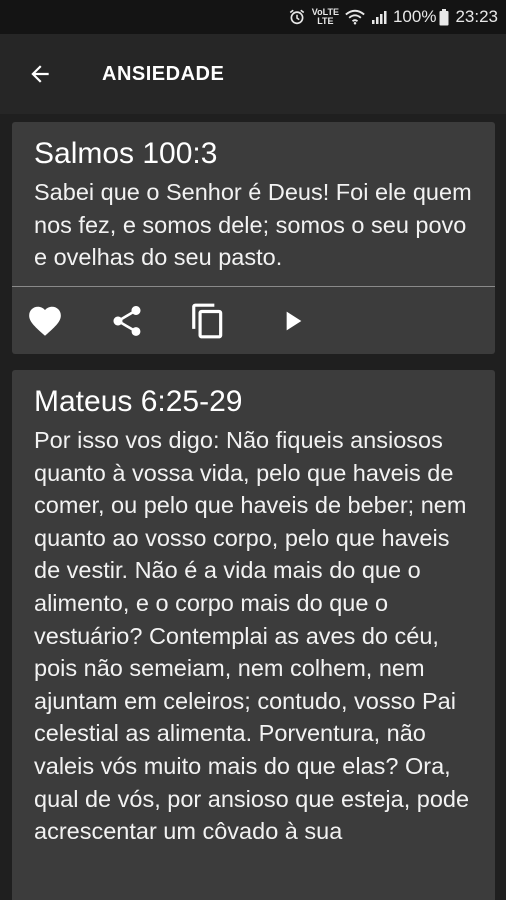 Image resolution: width=506 pixels, height=900 pixels. I want to click on play-button, so click(292, 321).